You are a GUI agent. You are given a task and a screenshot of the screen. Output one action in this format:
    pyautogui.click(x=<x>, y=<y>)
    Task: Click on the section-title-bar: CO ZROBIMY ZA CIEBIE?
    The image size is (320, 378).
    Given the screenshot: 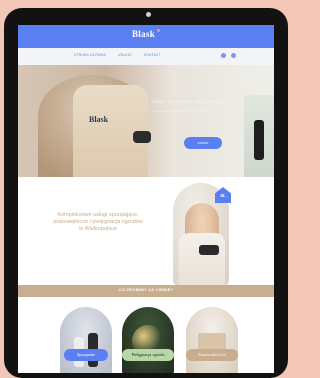 What is the action you would take?
    pyautogui.click(x=146, y=291)
    